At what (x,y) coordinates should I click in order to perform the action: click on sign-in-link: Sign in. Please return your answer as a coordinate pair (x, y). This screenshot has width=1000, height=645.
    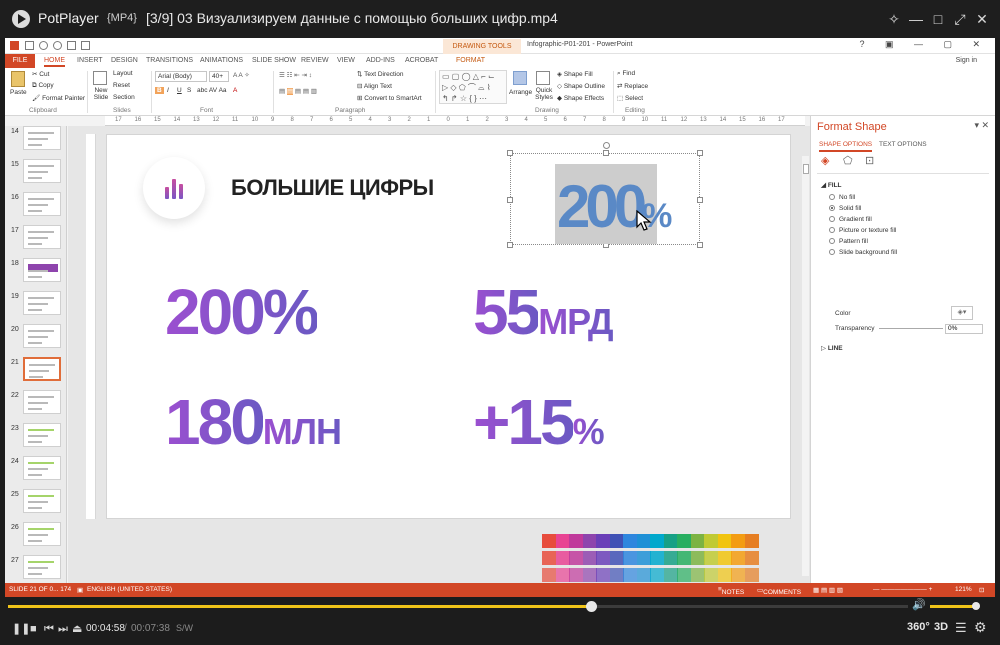
    Looking at the image, I should click on (966, 60).